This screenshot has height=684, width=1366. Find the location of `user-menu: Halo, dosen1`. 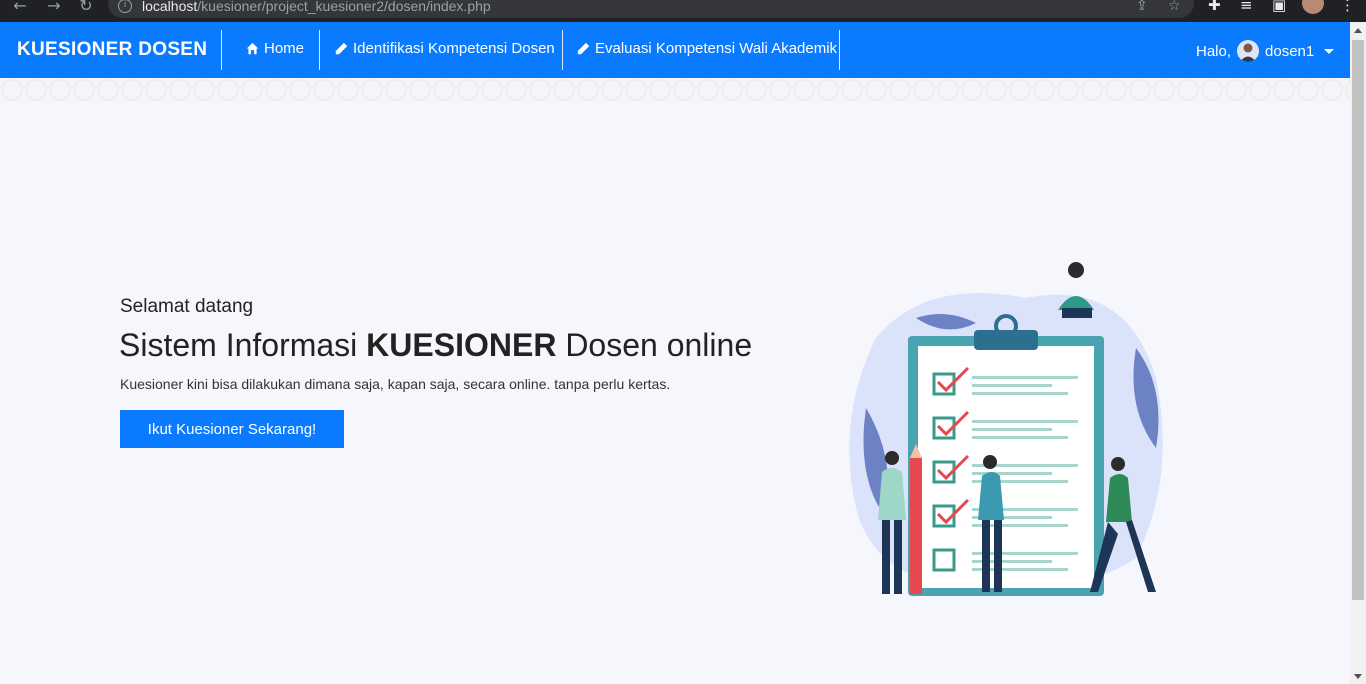

user-menu: Halo, dosen1 is located at coordinates (1265, 51).